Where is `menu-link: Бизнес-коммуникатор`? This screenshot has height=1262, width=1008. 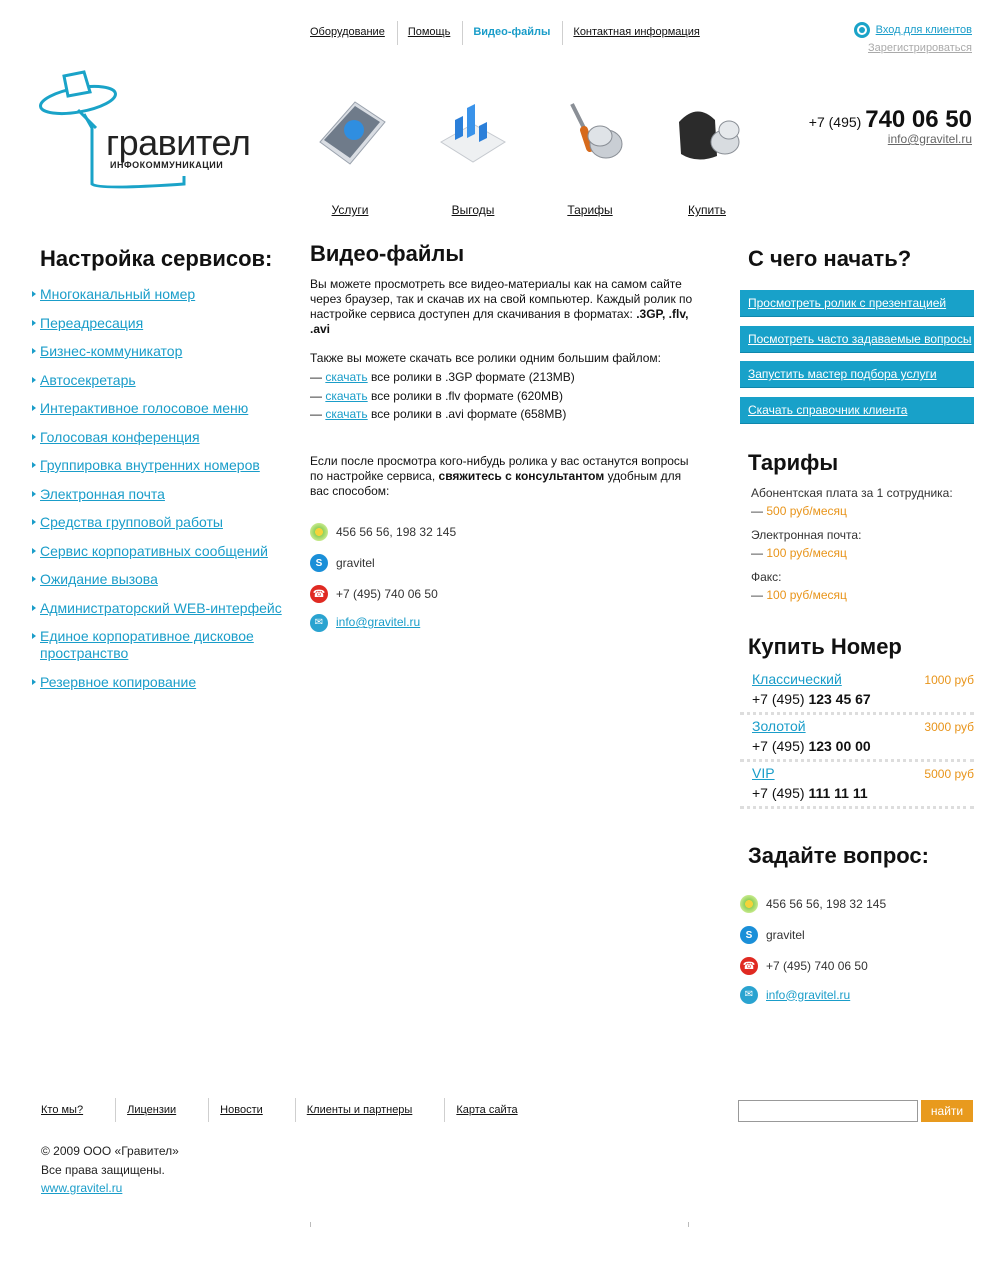
menu-link: Бизнес-коммуникатор is located at coordinates (111, 351).